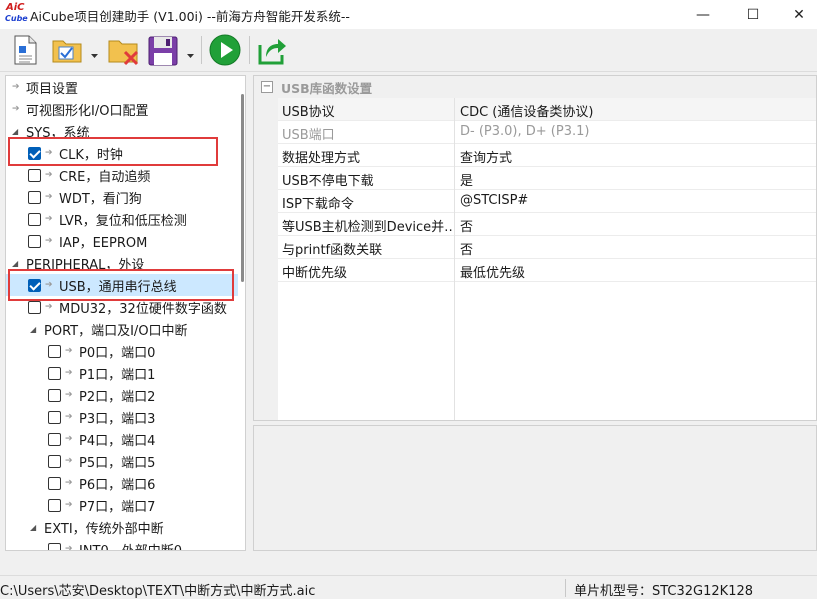  I want to click on property-value: CDC (通信设备类协议), so click(526, 110).